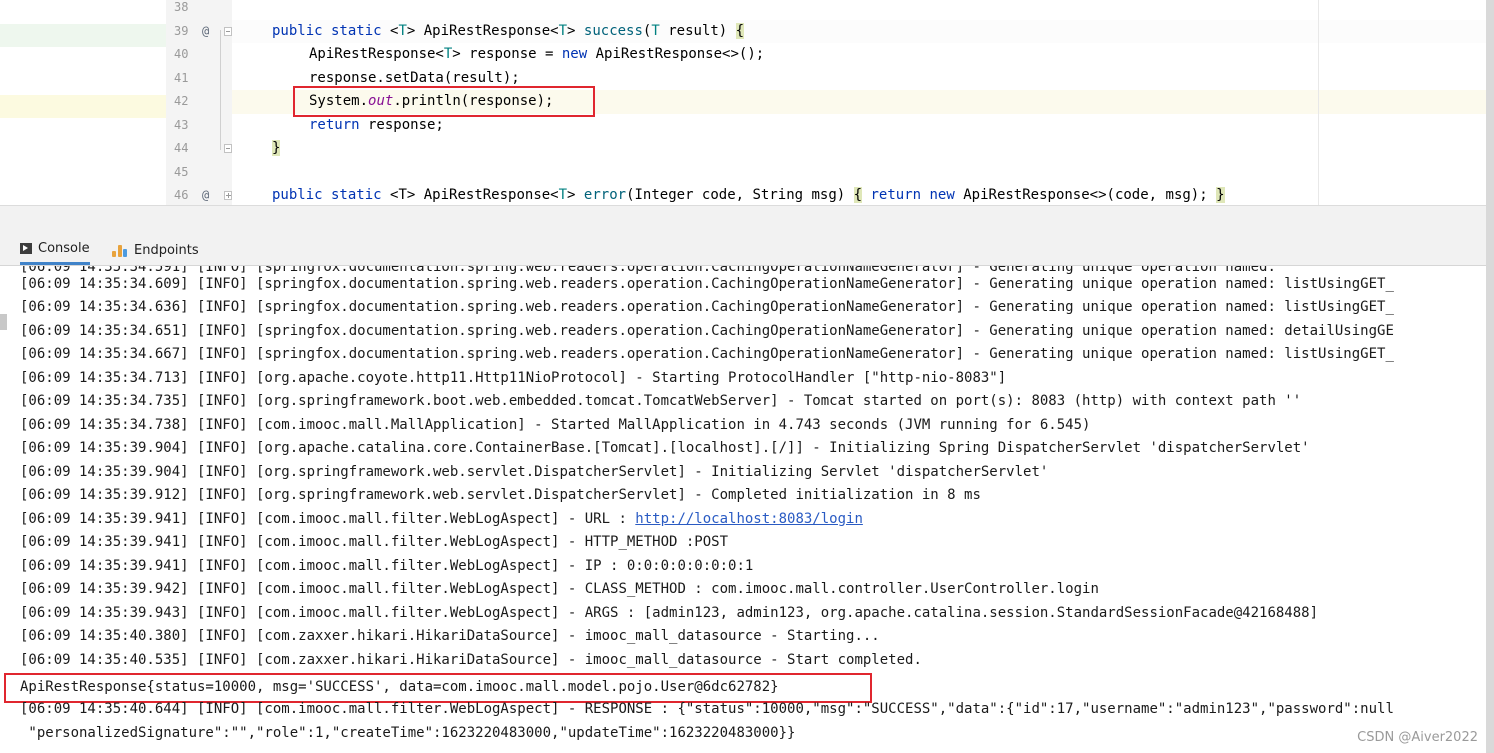  I want to click on highlight-box-println, so click(444, 101).